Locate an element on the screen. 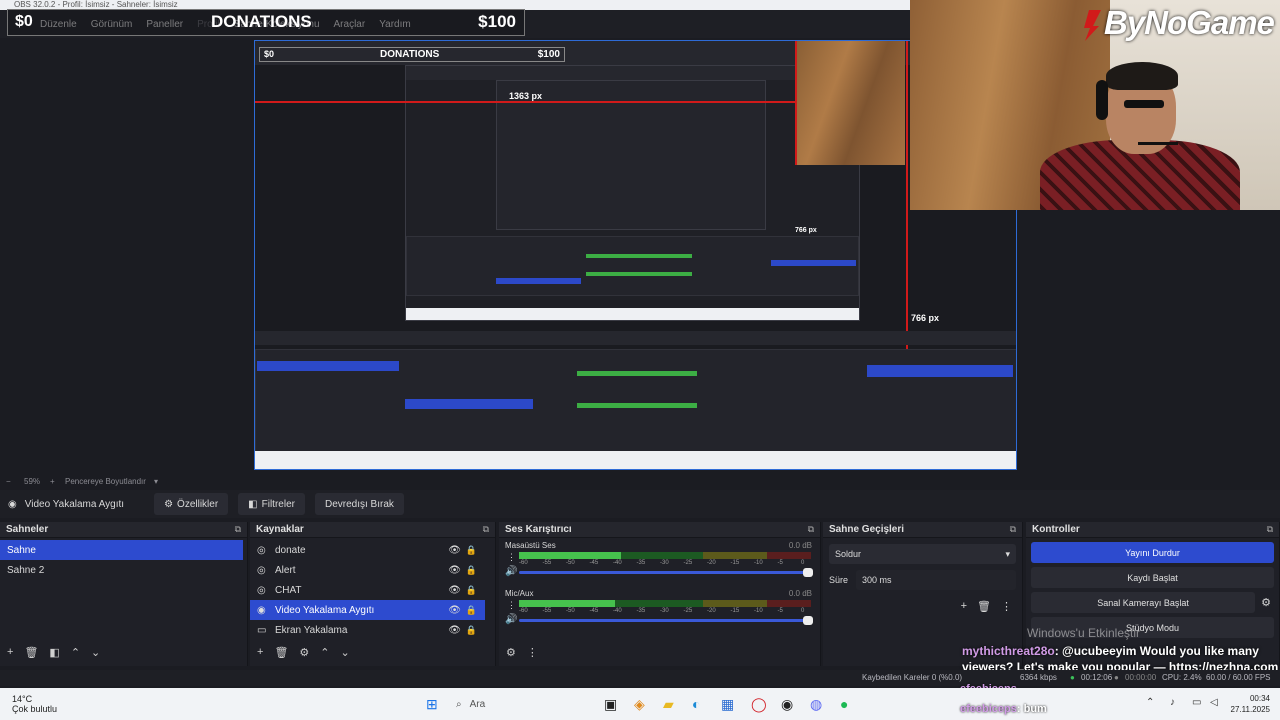 The image size is (1280, 720). chat-message-3: : bum is located at coordinates (1031, 709).